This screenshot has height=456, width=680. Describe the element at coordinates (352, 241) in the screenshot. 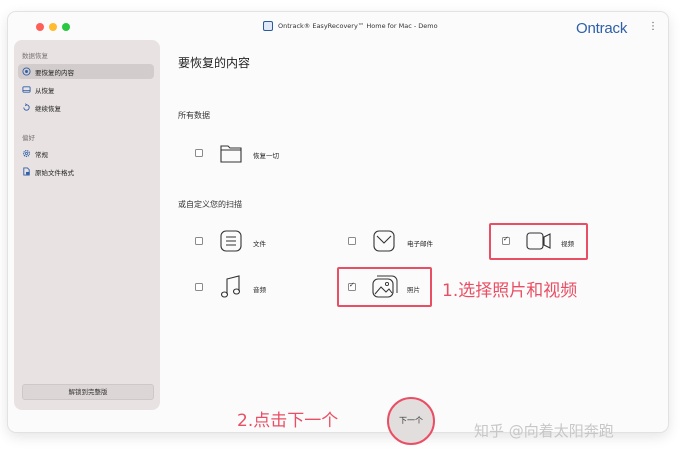

I see `email-checkbox` at that location.